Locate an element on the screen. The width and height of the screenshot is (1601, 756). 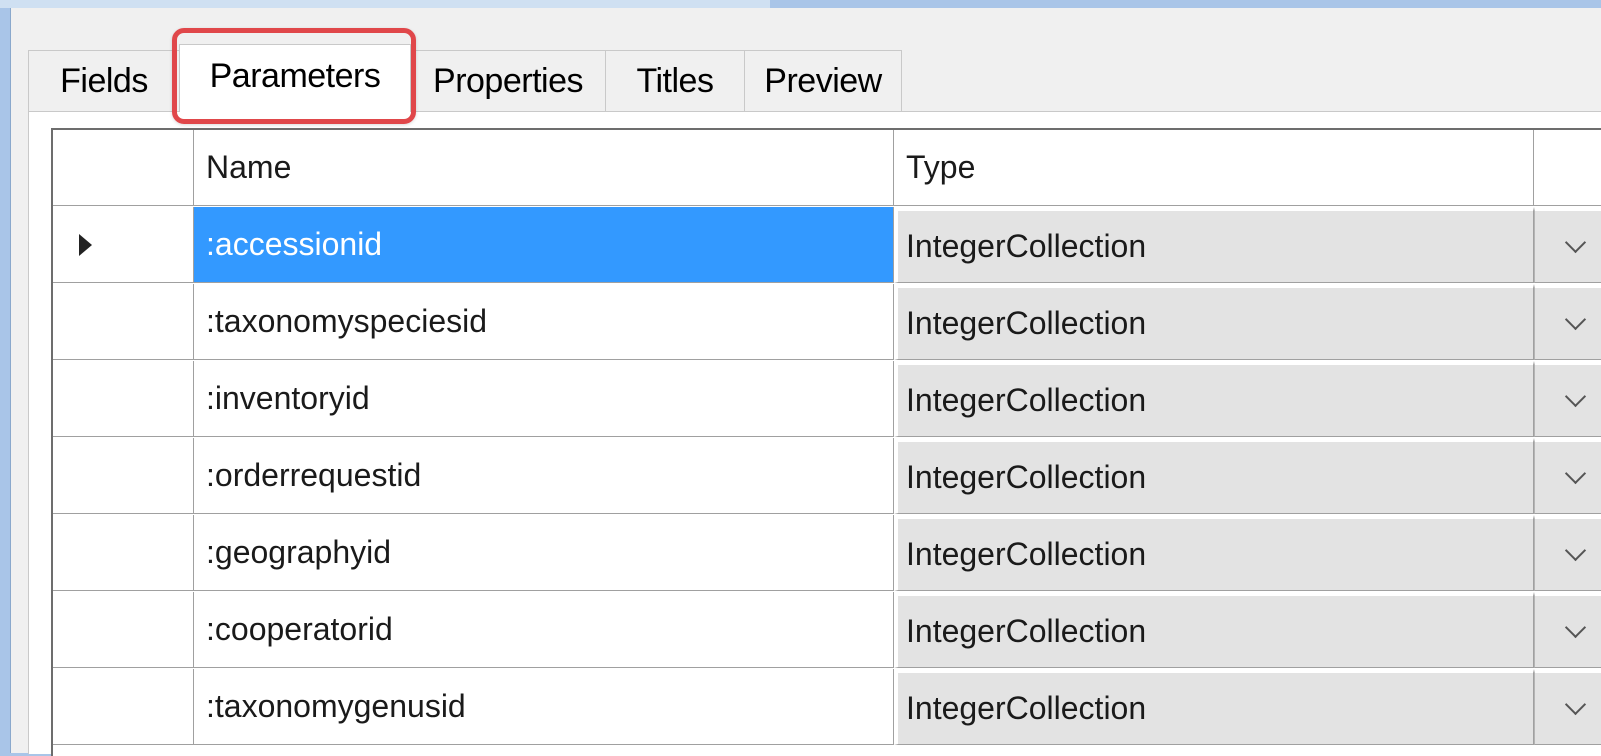
tab-properties: Properties is located at coordinates (508, 81).